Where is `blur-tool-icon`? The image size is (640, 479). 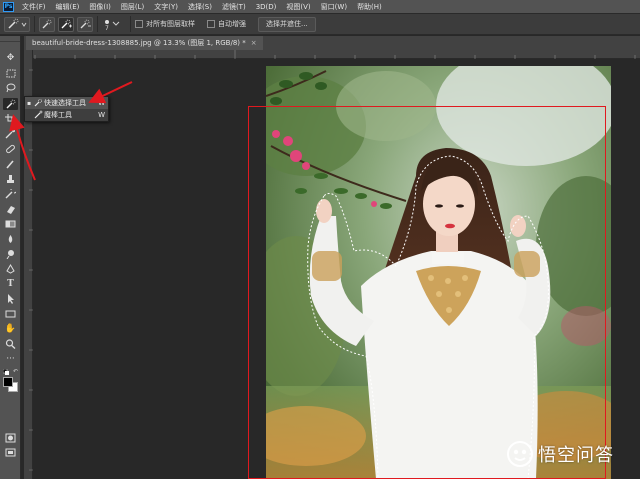 blur-tool-icon is located at coordinates (10, 239).